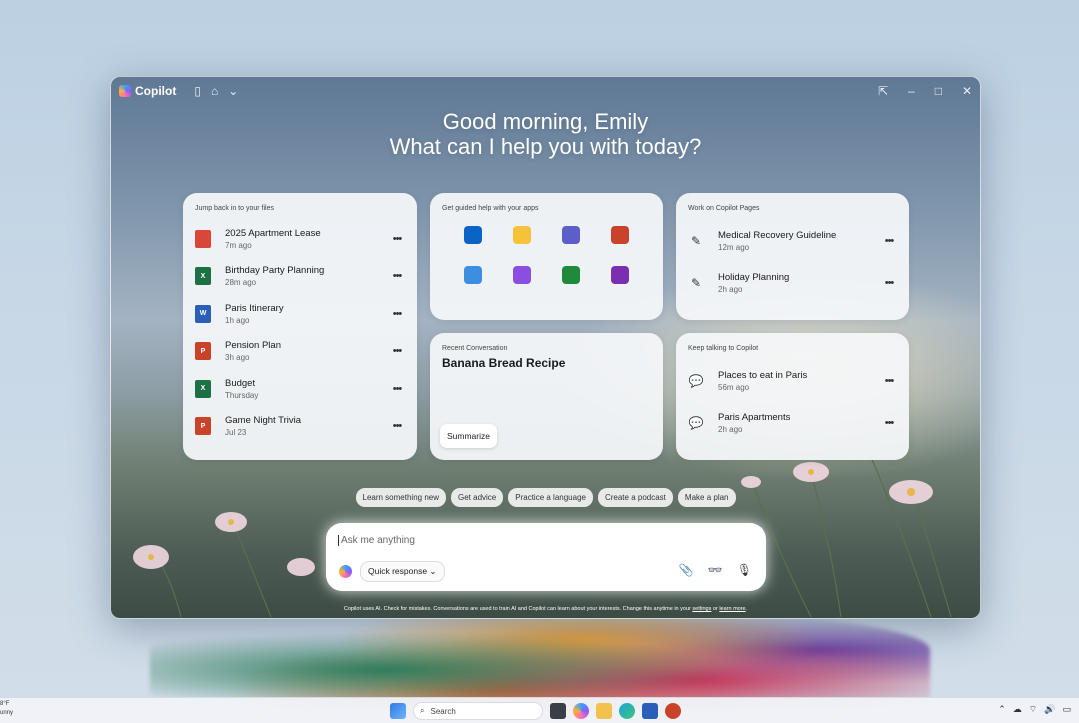 This screenshot has height=723, width=1079. Describe the element at coordinates (203, 313) in the screenshot. I see `word-file-icon: W` at that location.